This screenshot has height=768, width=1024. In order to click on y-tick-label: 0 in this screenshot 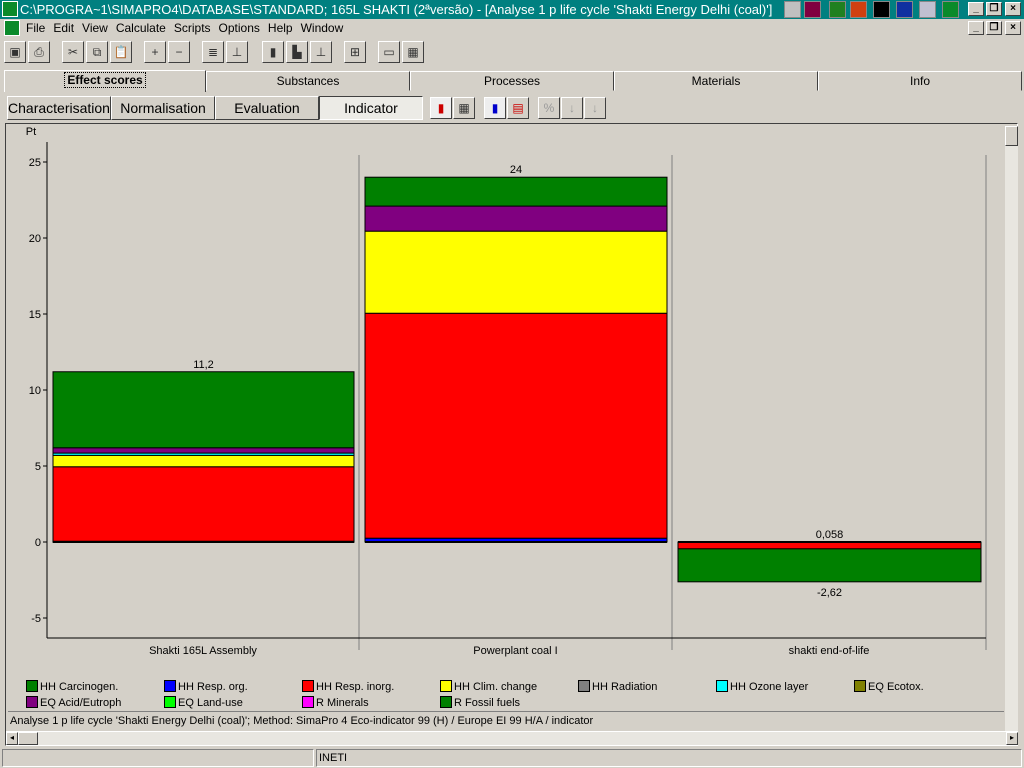, I will do `click(38, 543)`.